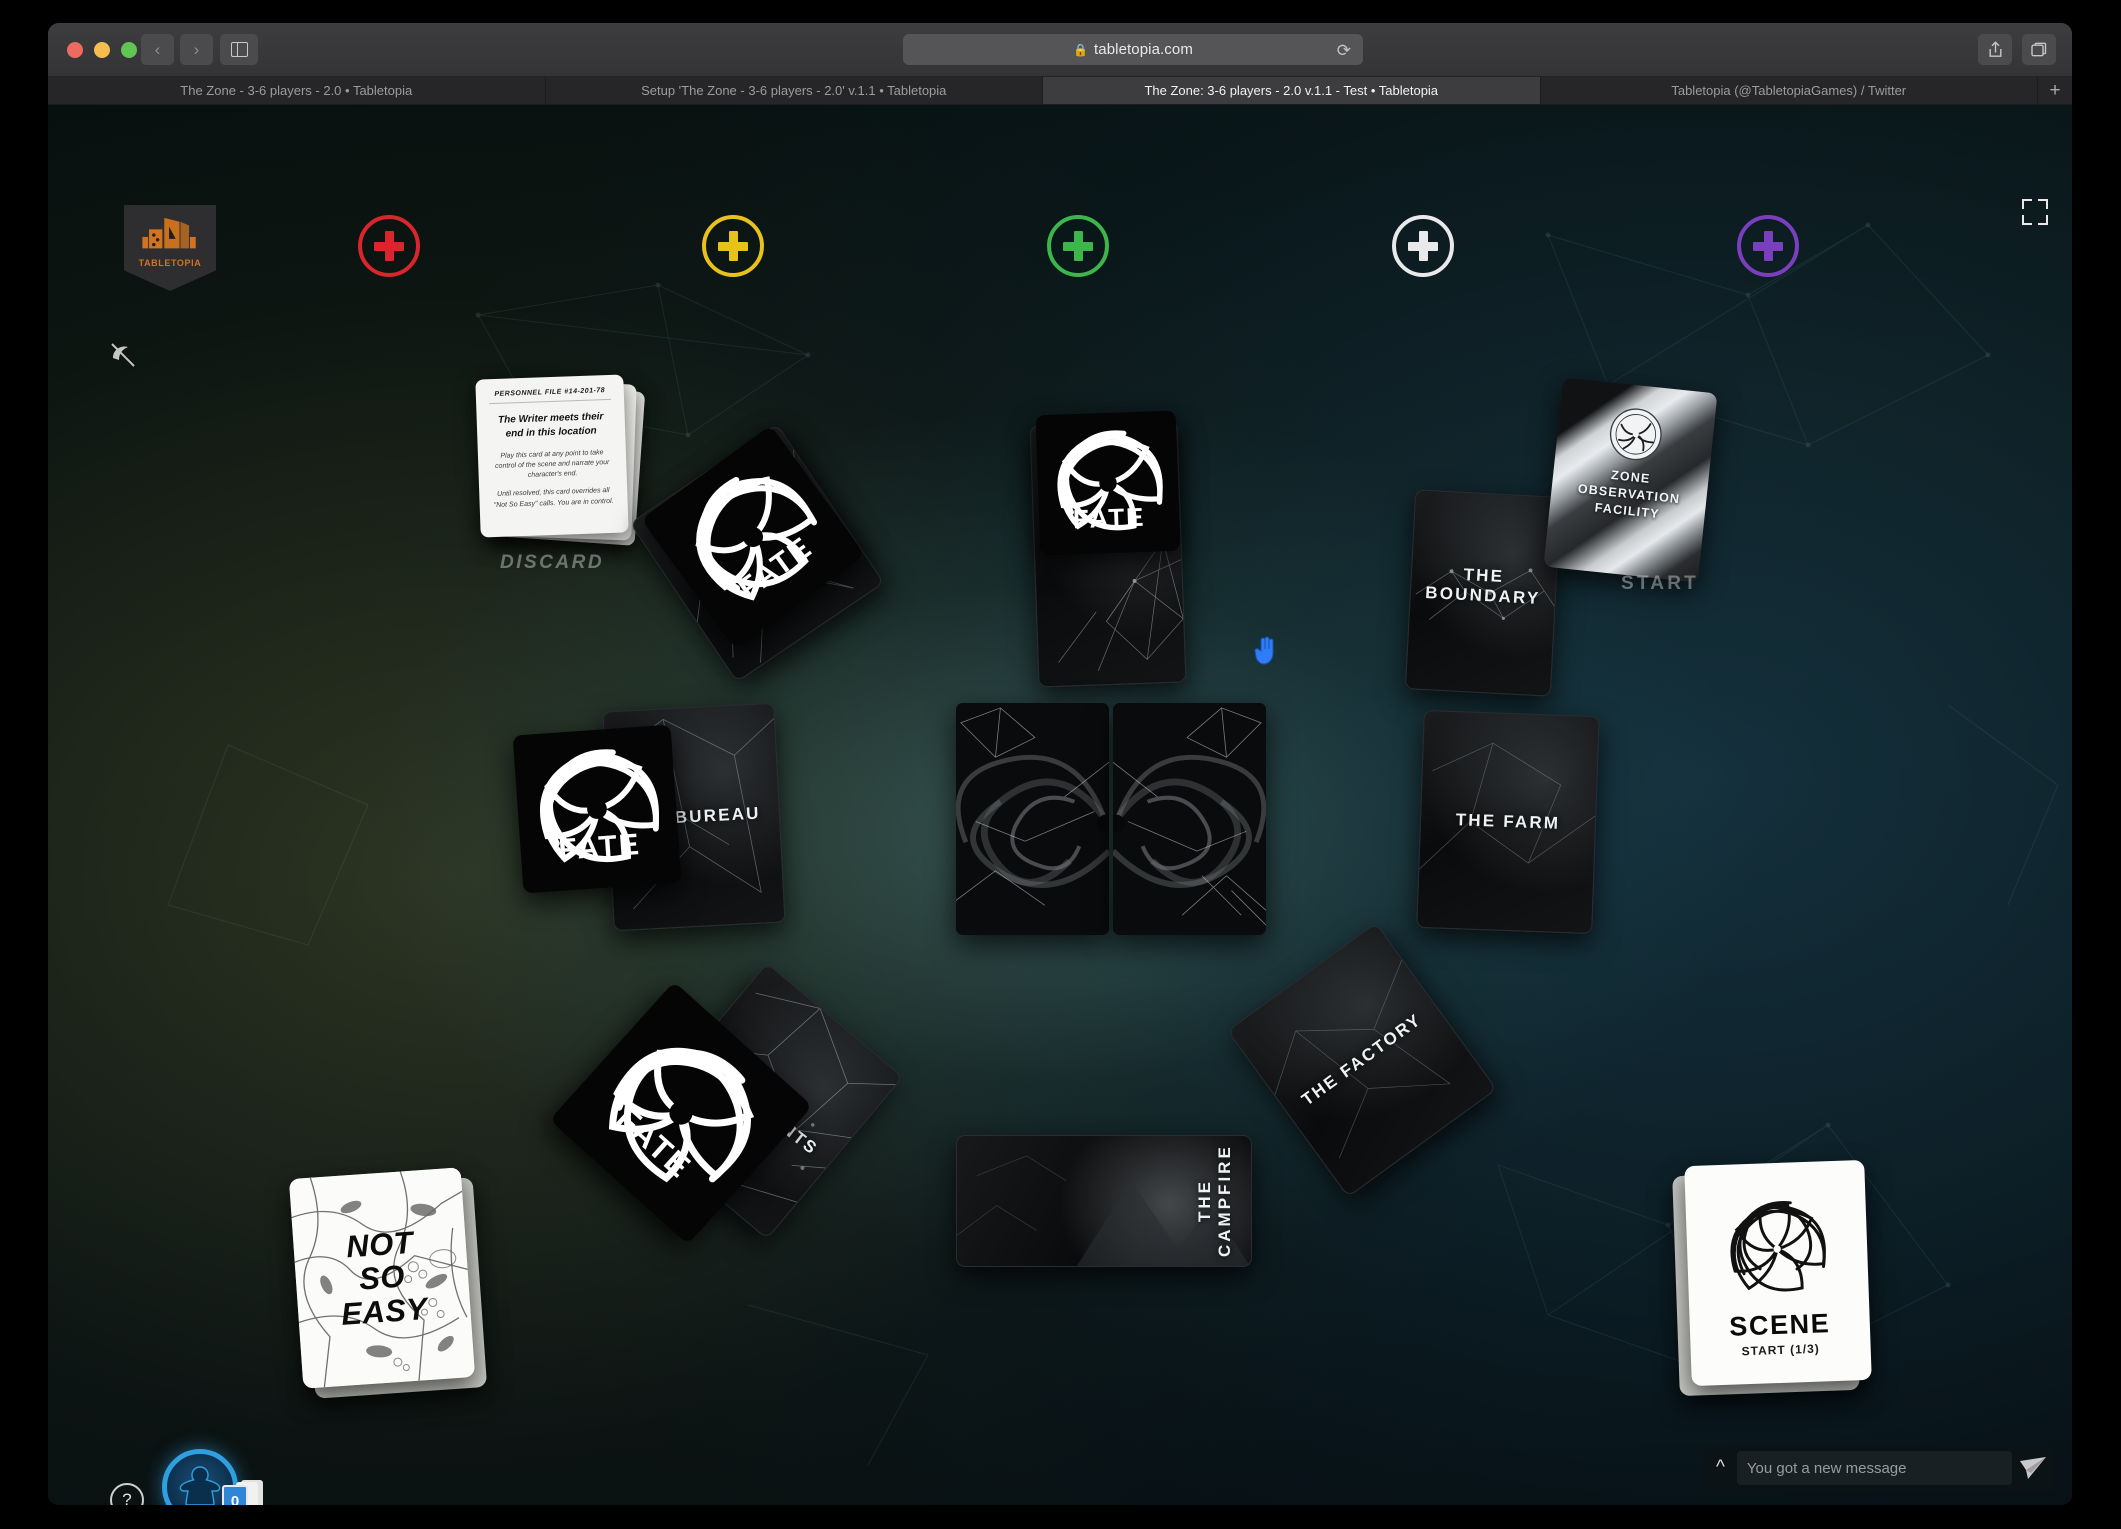 Image resolution: width=2121 pixels, height=1529 pixels. I want to click on seat-white-add-player, so click(1423, 246).